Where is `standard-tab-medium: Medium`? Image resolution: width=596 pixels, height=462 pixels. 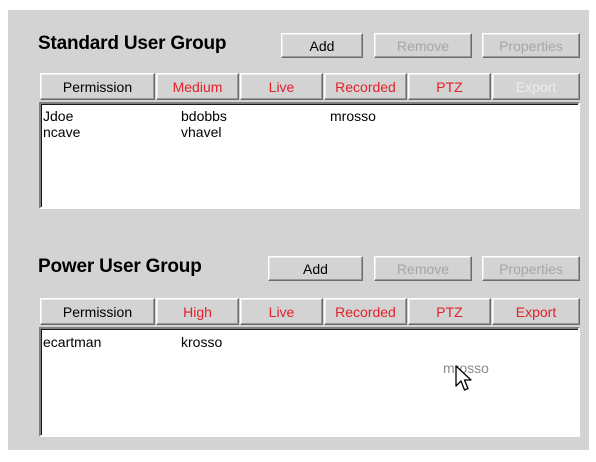 standard-tab-medium: Medium is located at coordinates (197, 86).